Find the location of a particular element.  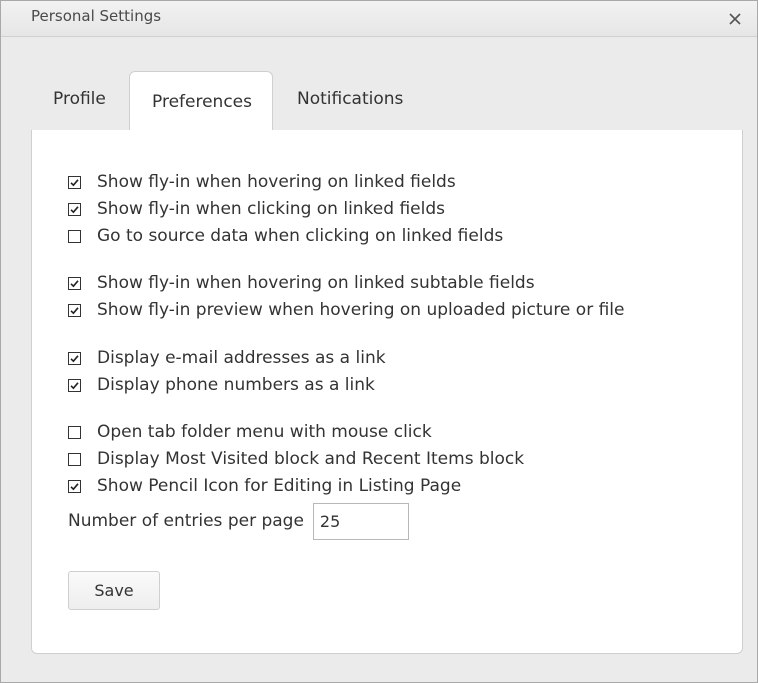

close-icon is located at coordinates (735, 19).